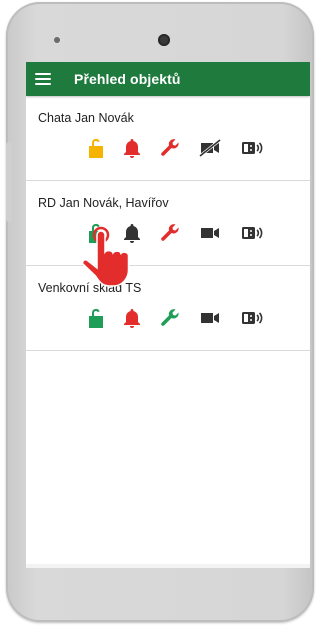 The image size is (320, 628). What do you see at coordinates (43, 79) in the screenshot?
I see `hamburger-menu-icon` at bounding box center [43, 79].